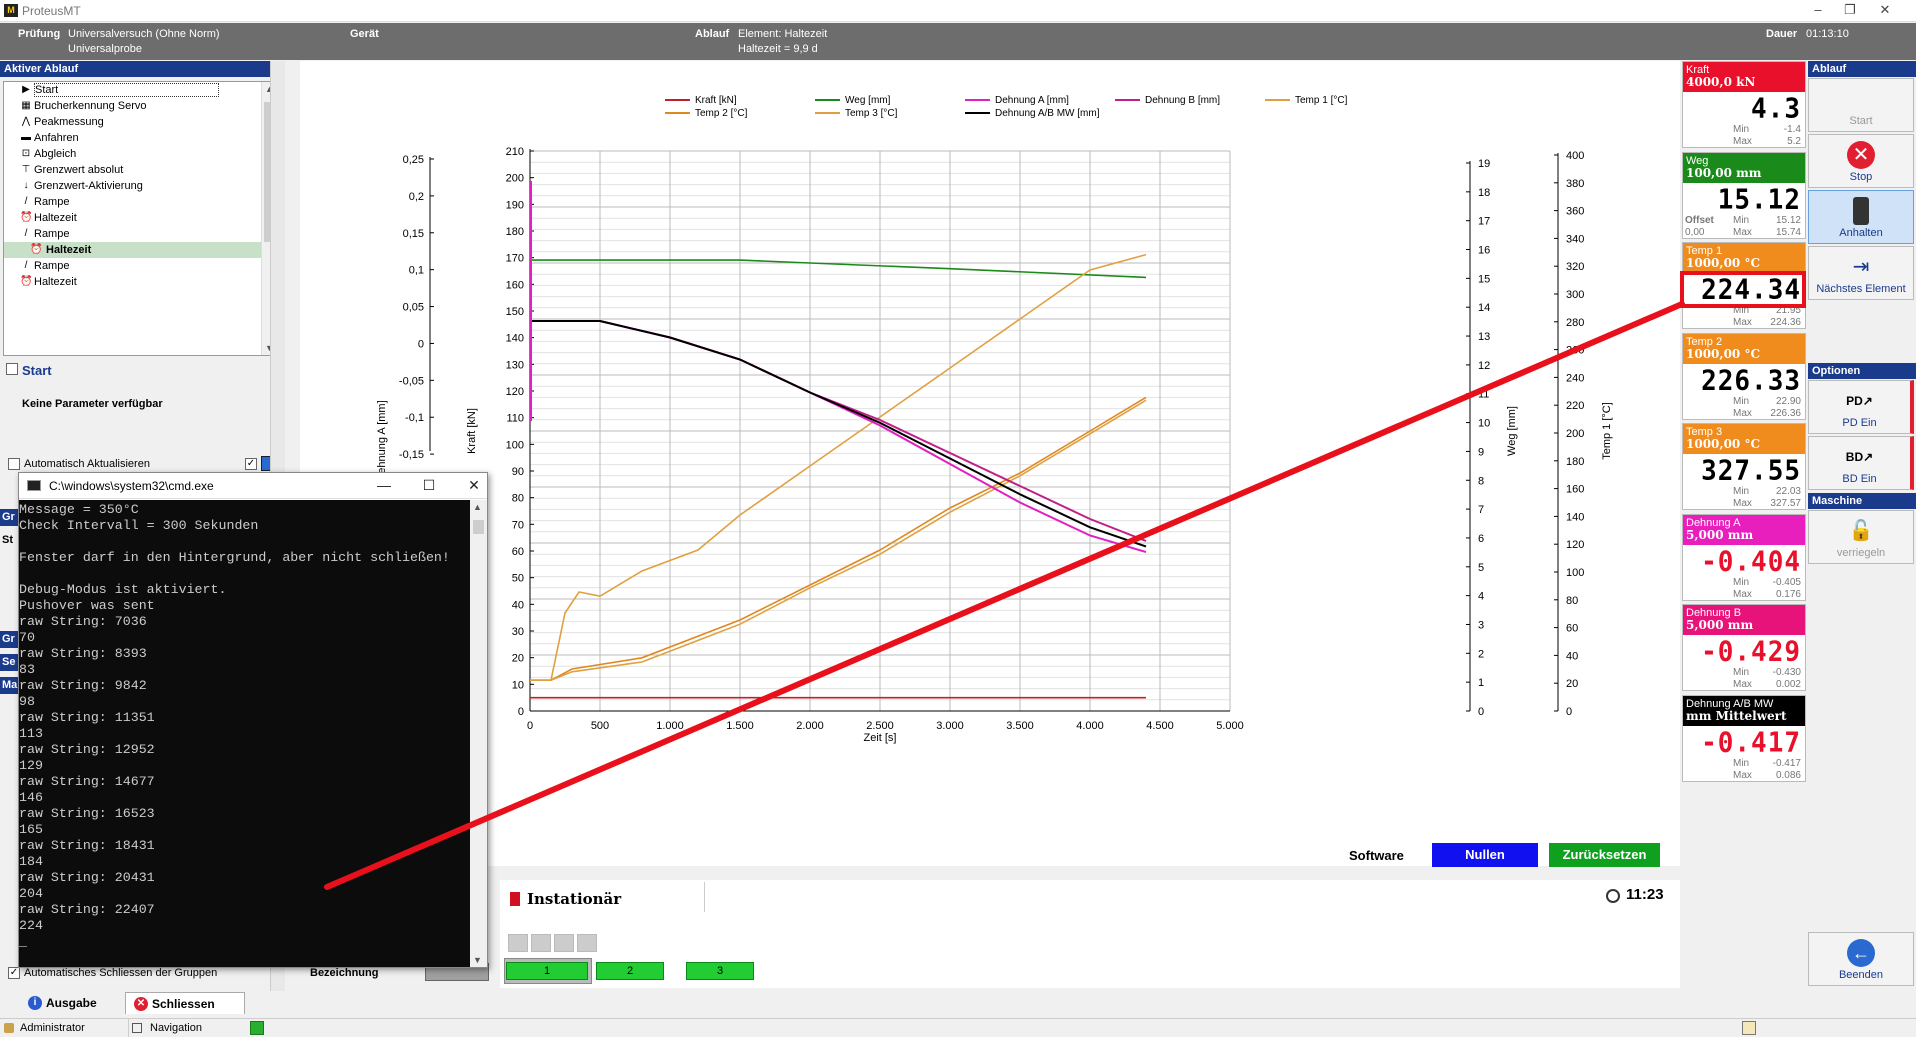 The image size is (1916, 1037). I want to click on cmd-titlebar: C:\windows\system32\cmd.exe — ☐ ✕, so click(253, 486).